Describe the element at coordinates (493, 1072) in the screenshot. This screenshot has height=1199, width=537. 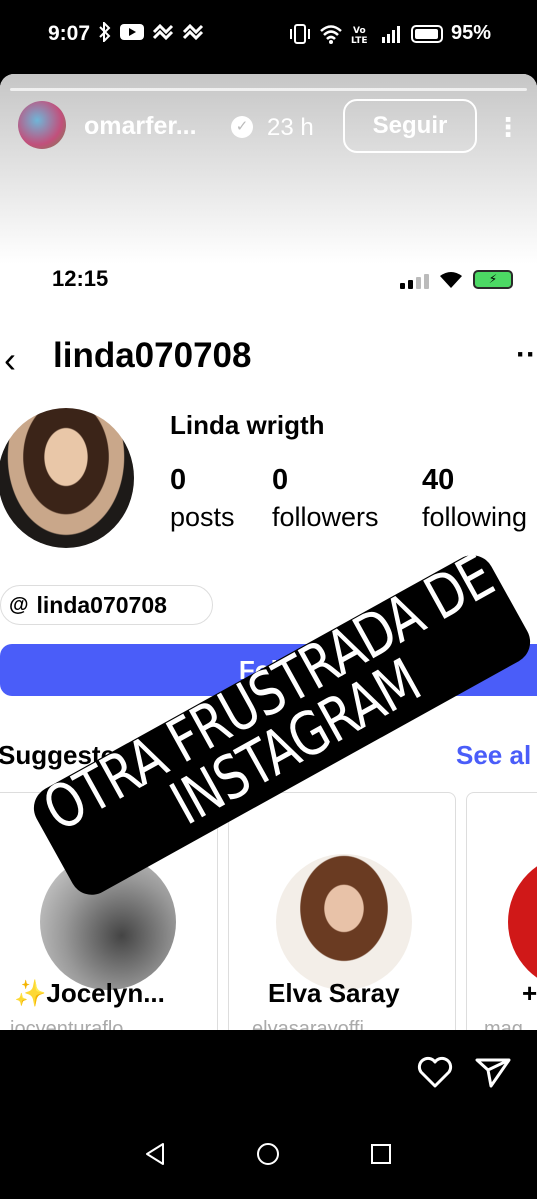
I see `send-icon` at that location.